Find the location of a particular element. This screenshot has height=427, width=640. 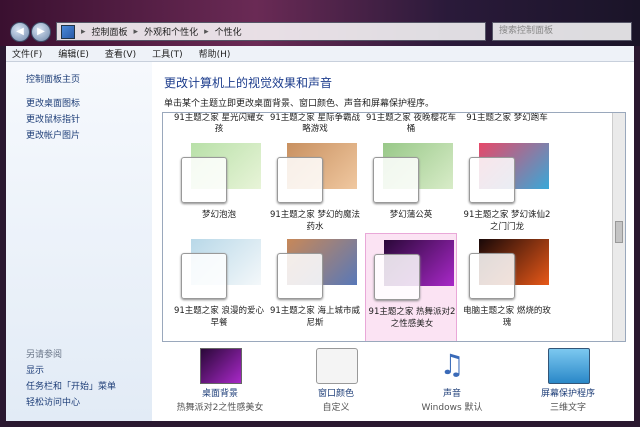

setting-label: 桌面背景 is located at coordinates (220, 392).